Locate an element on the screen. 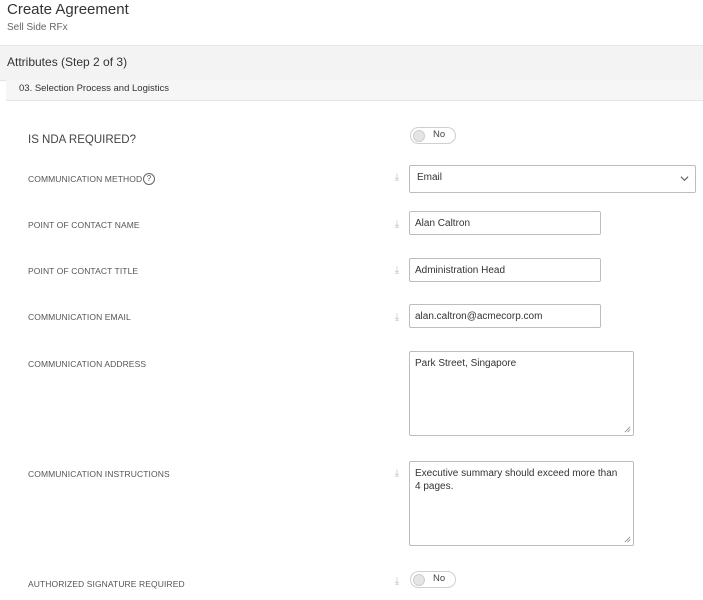 The height and width of the screenshot is (600, 703). page-subtitle: Sell Side RFx is located at coordinates (37, 27).